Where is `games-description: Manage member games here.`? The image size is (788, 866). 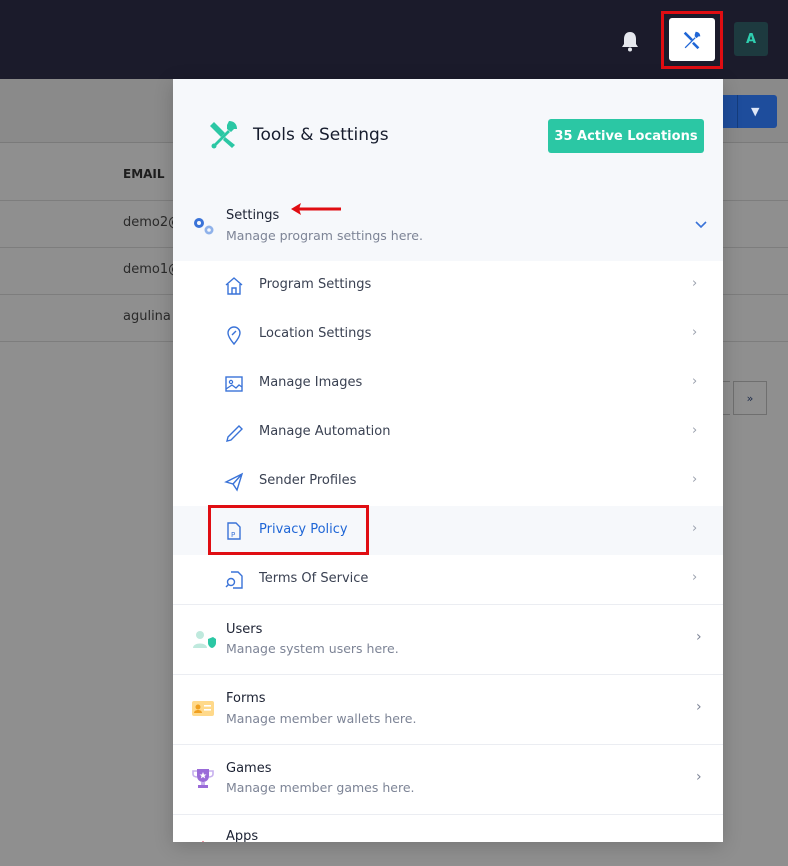
games-description: Manage member games here. is located at coordinates (320, 787).